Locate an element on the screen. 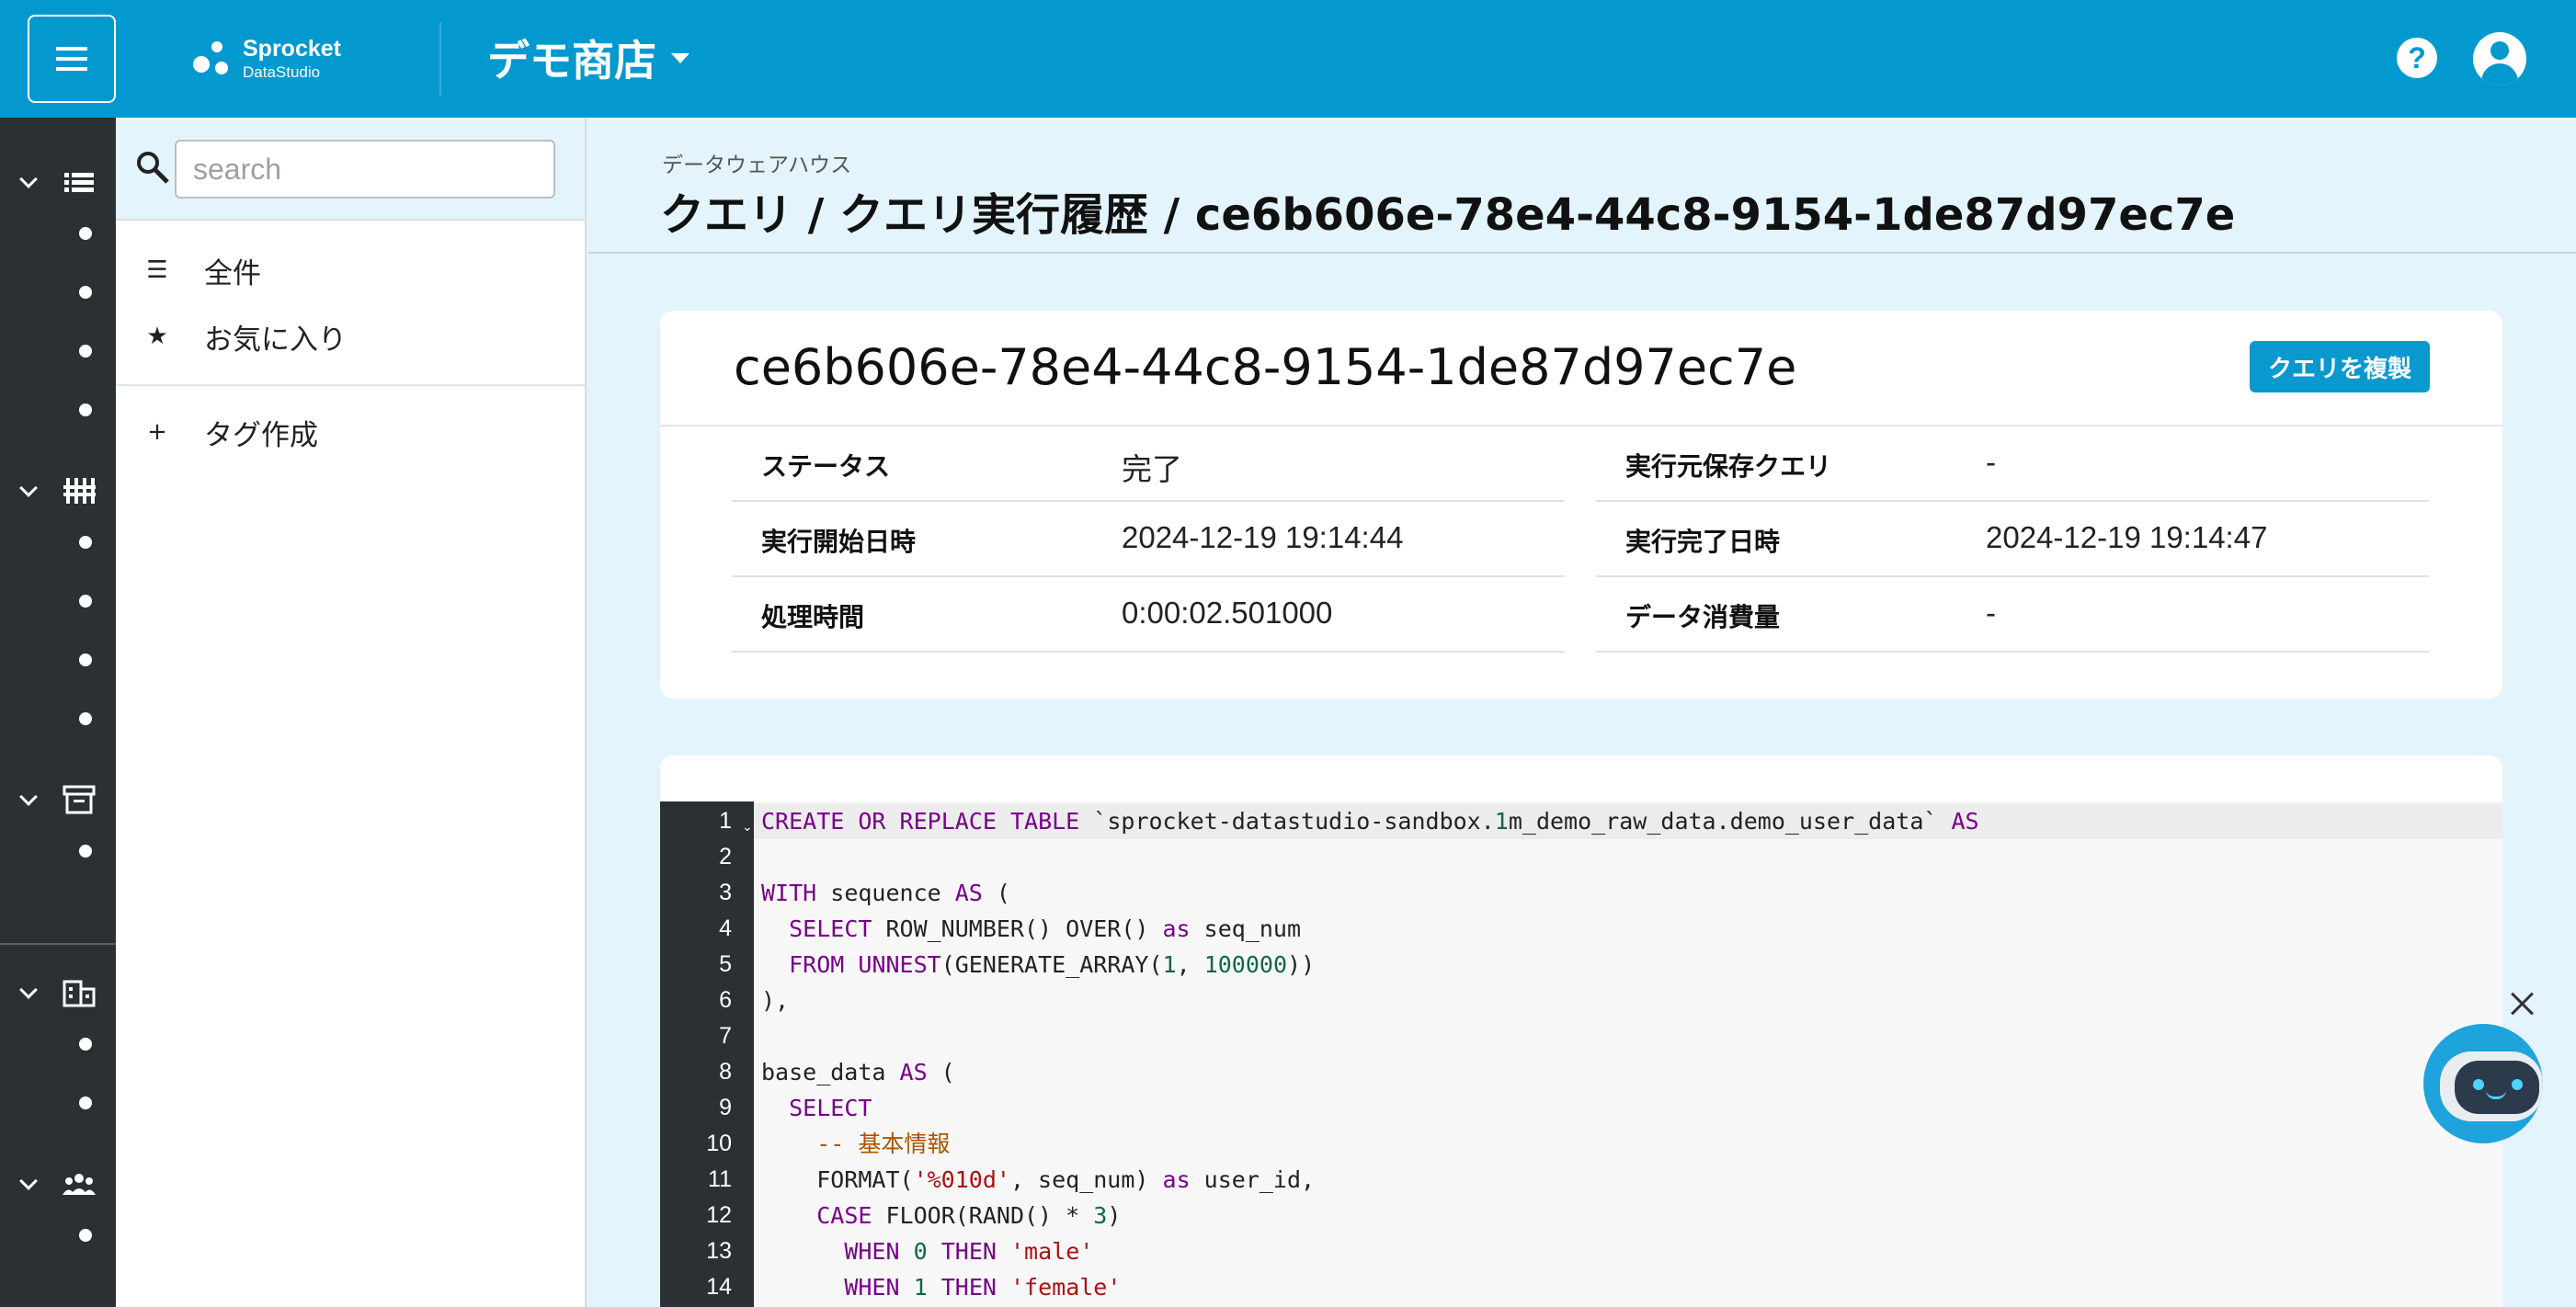 The height and width of the screenshot is (1307, 2576). shop-name: デモ商店 is located at coordinates (571, 60).